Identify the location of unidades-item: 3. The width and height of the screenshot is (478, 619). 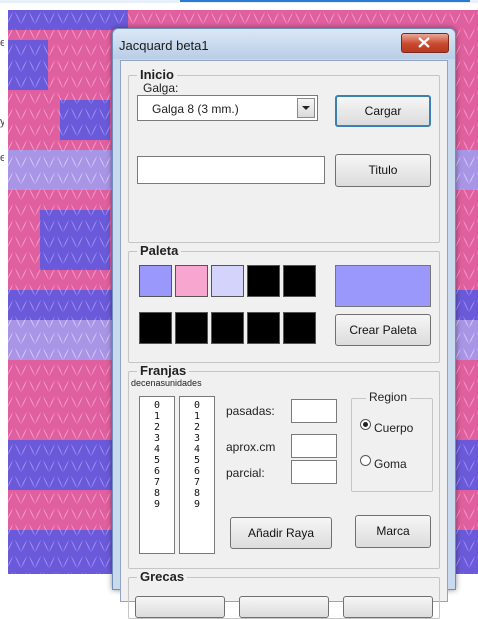
(197, 438).